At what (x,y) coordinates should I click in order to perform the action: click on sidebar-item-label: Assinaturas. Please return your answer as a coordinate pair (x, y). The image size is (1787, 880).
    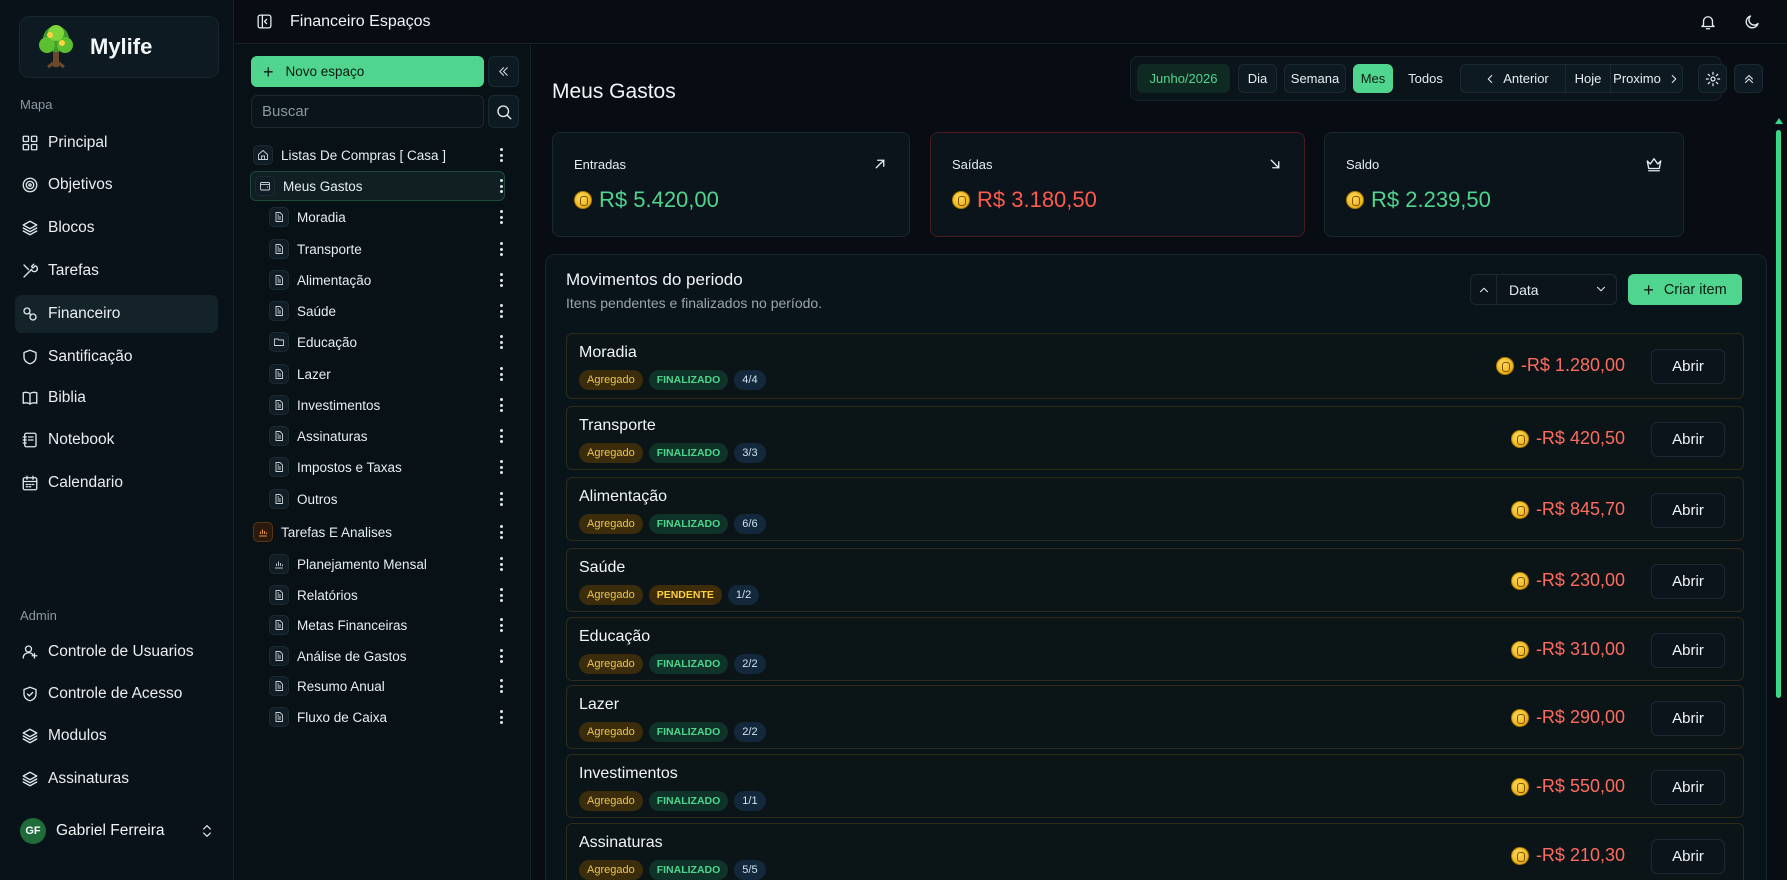
    Looking at the image, I should click on (88, 778).